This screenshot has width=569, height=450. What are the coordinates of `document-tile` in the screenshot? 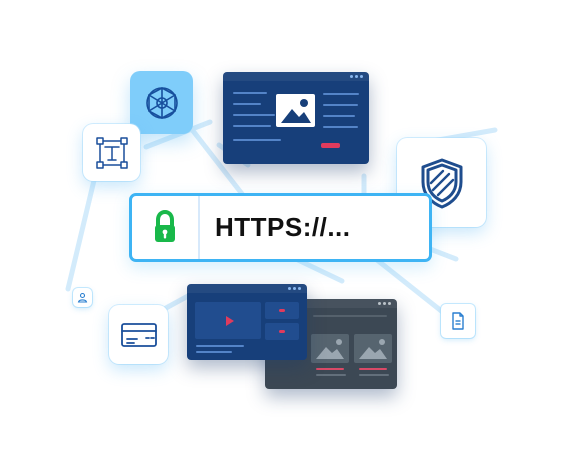 It's located at (458, 321).